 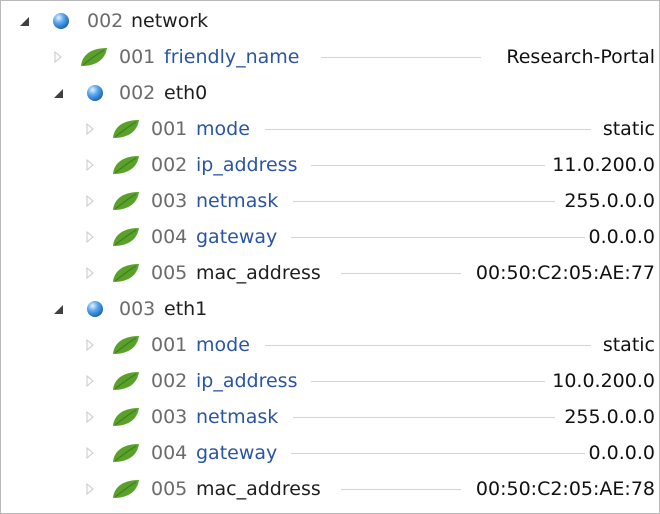 What do you see at coordinates (330, 309) in the screenshot?
I see `tree-node-eth1: 003 eth1` at bounding box center [330, 309].